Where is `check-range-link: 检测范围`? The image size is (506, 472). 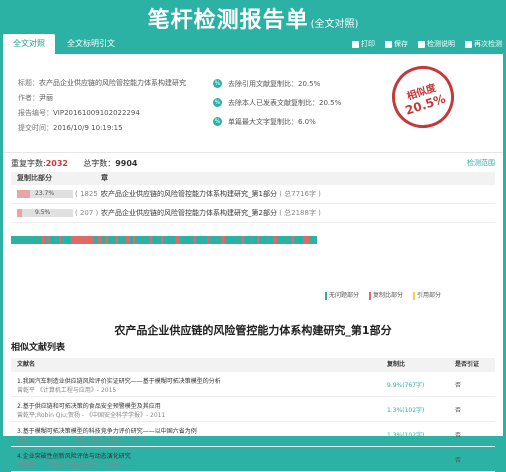
check-range-link: 检测范围 is located at coordinates (481, 163).